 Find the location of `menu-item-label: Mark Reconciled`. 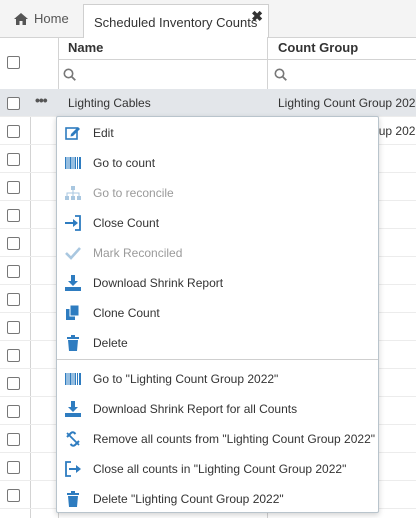

menu-item-label: Mark Reconciled is located at coordinates (138, 253).